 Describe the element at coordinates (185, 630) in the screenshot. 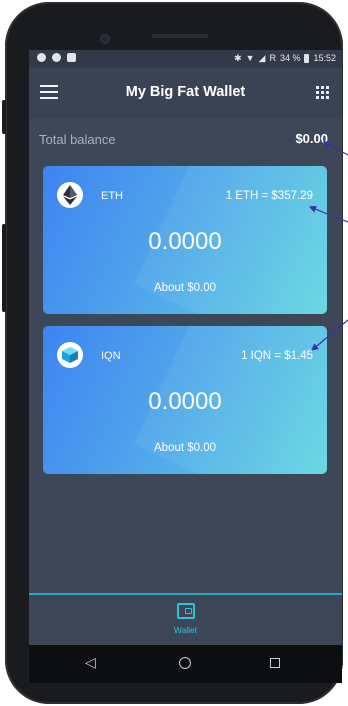

I see `tab-wallet-label: Wallet` at that location.